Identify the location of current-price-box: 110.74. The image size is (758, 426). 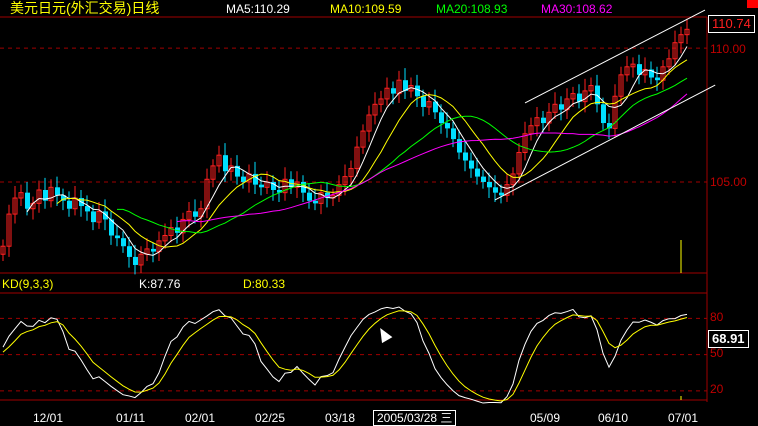
(731, 24).